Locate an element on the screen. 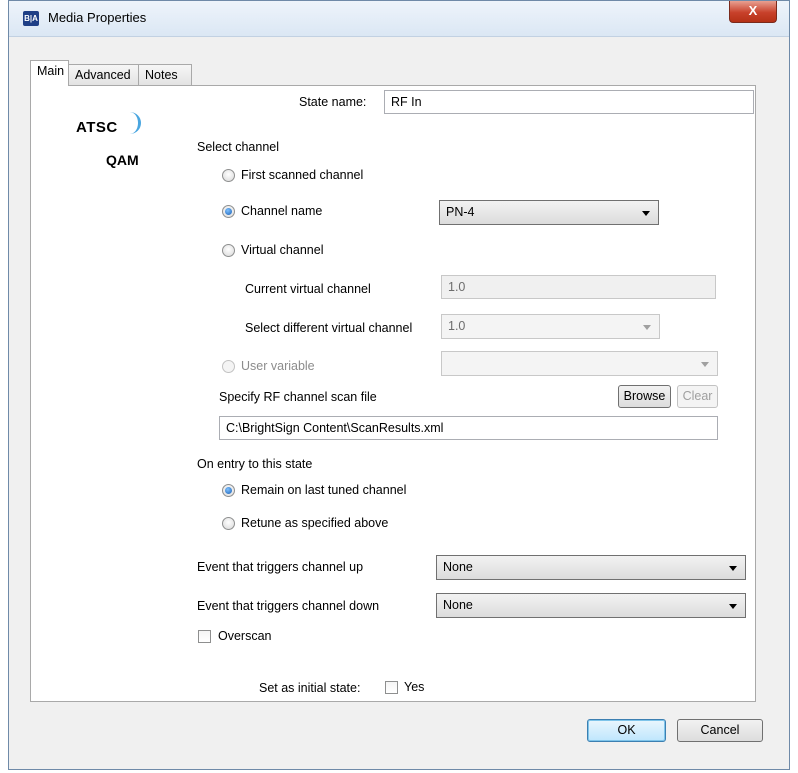  channel-up-event-value: None is located at coordinates (458, 567).